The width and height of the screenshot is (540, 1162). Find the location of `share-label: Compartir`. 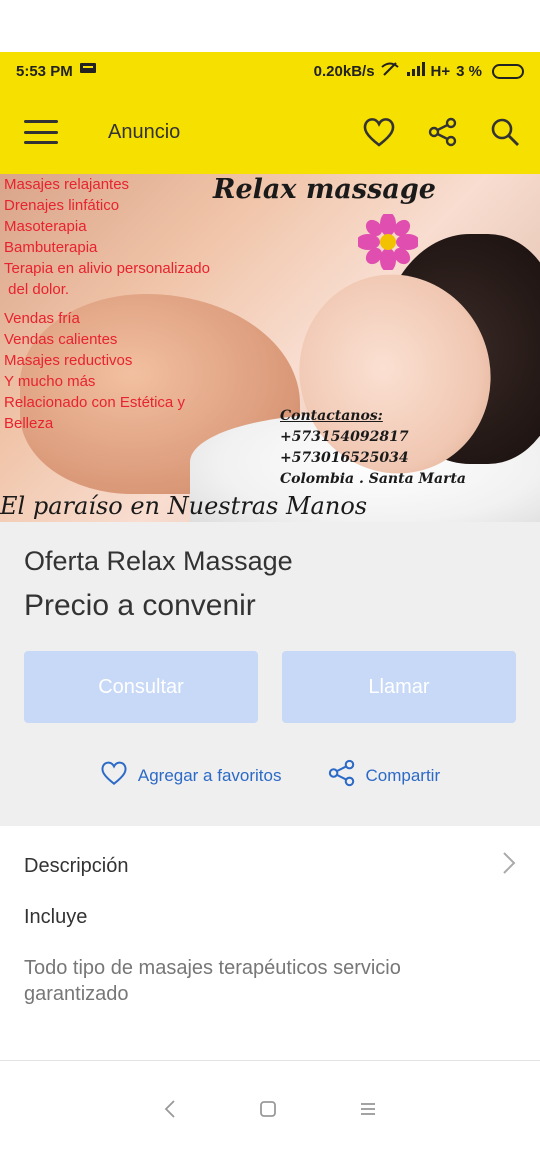

share-label: Compartir is located at coordinates (403, 775).